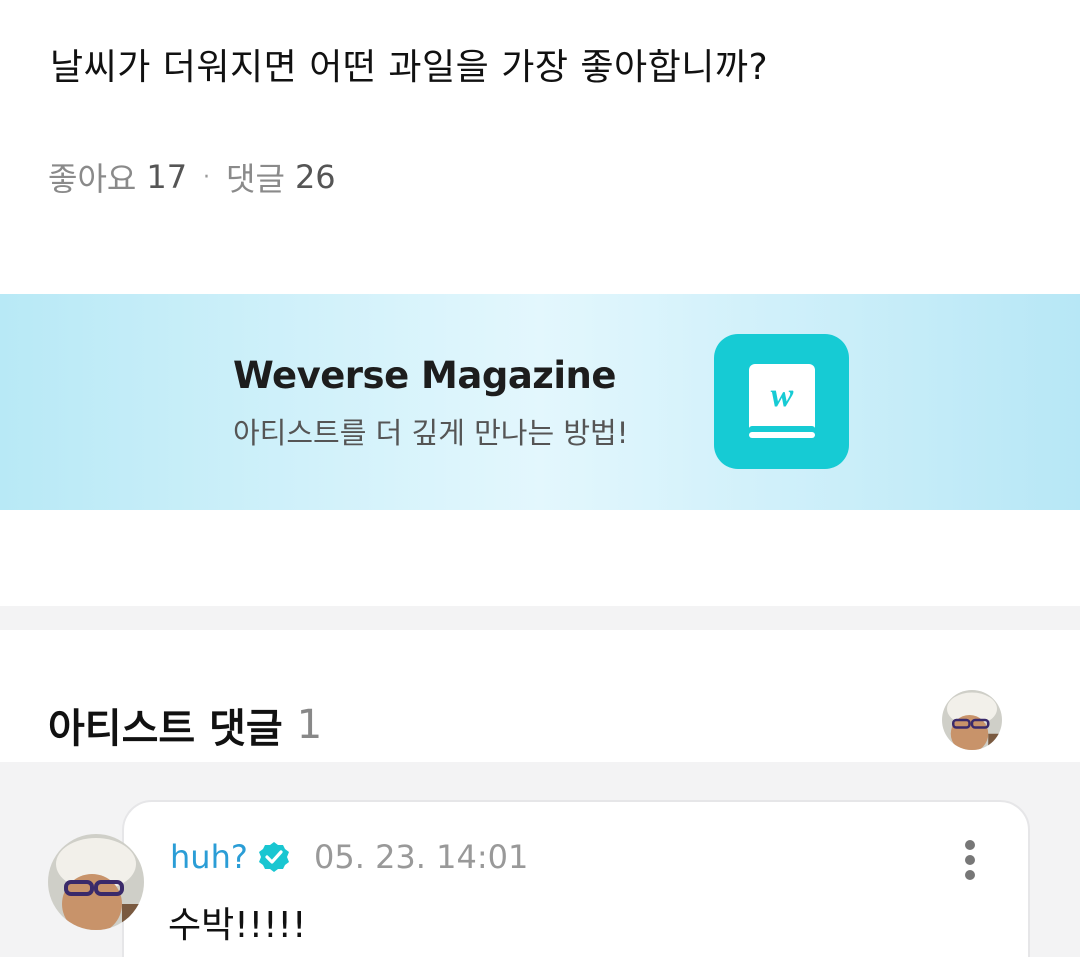 The height and width of the screenshot is (957, 1080). I want to click on more-options-icon, so click(970, 860).